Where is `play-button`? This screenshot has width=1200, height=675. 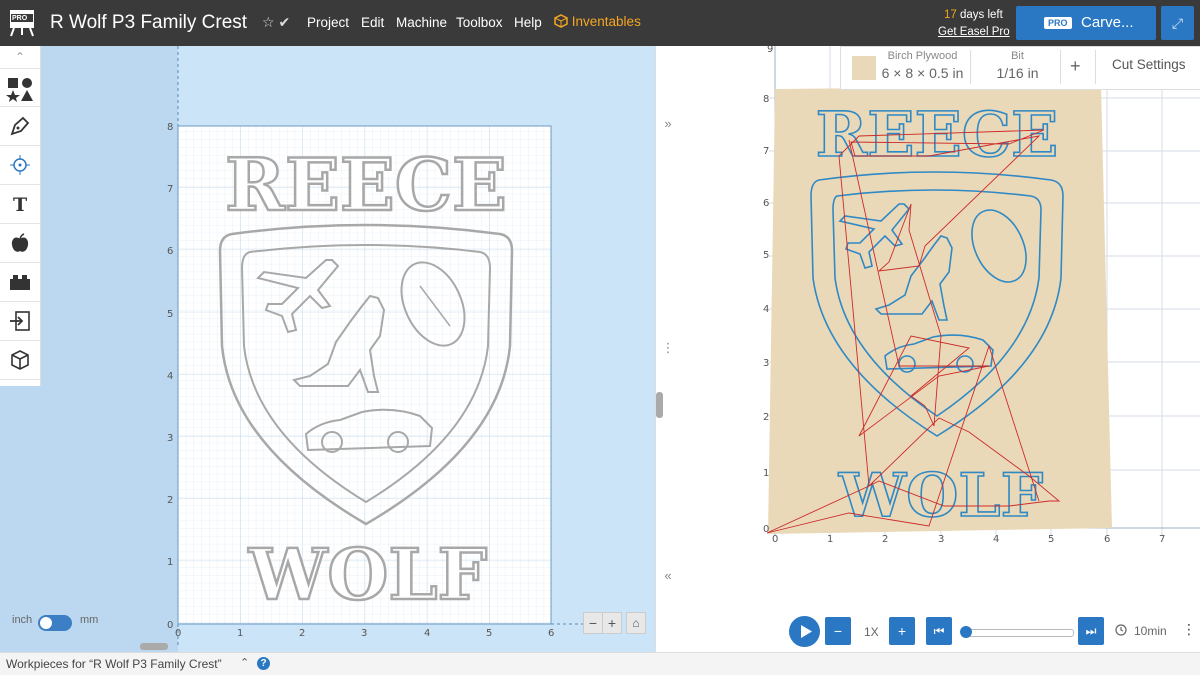 play-button is located at coordinates (804, 631).